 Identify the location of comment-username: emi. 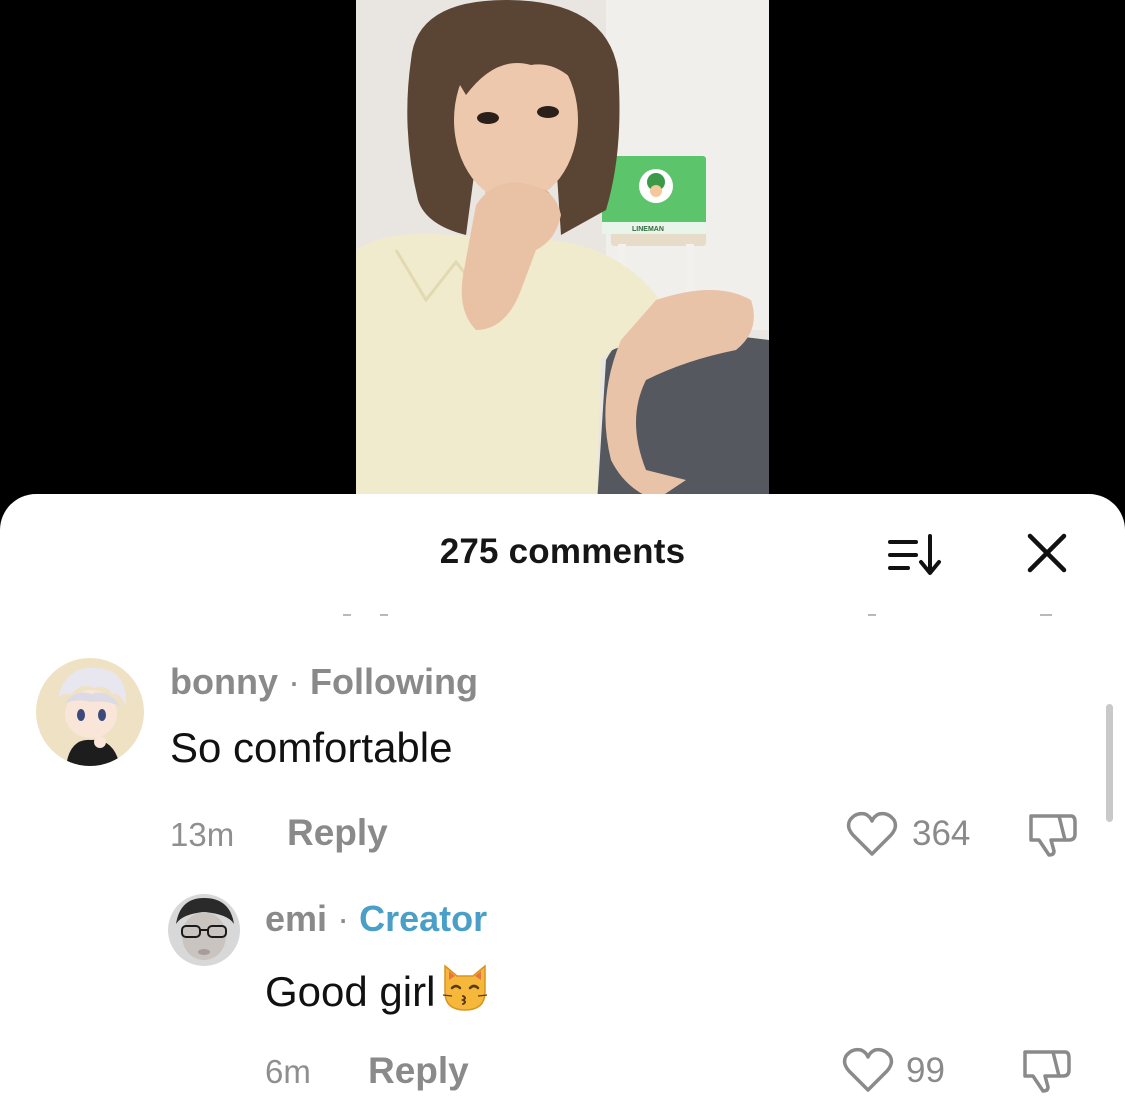
(296, 918).